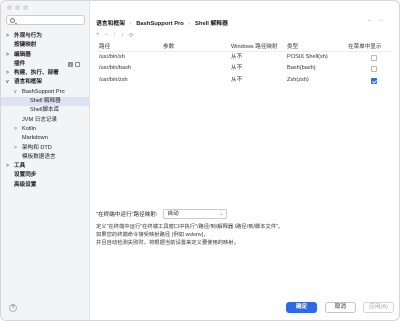 The width and height of the screenshot is (400, 321). Describe the element at coordinates (307, 57) in the screenshot. I see `cell-type: POSIX Shell(sh)` at that location.